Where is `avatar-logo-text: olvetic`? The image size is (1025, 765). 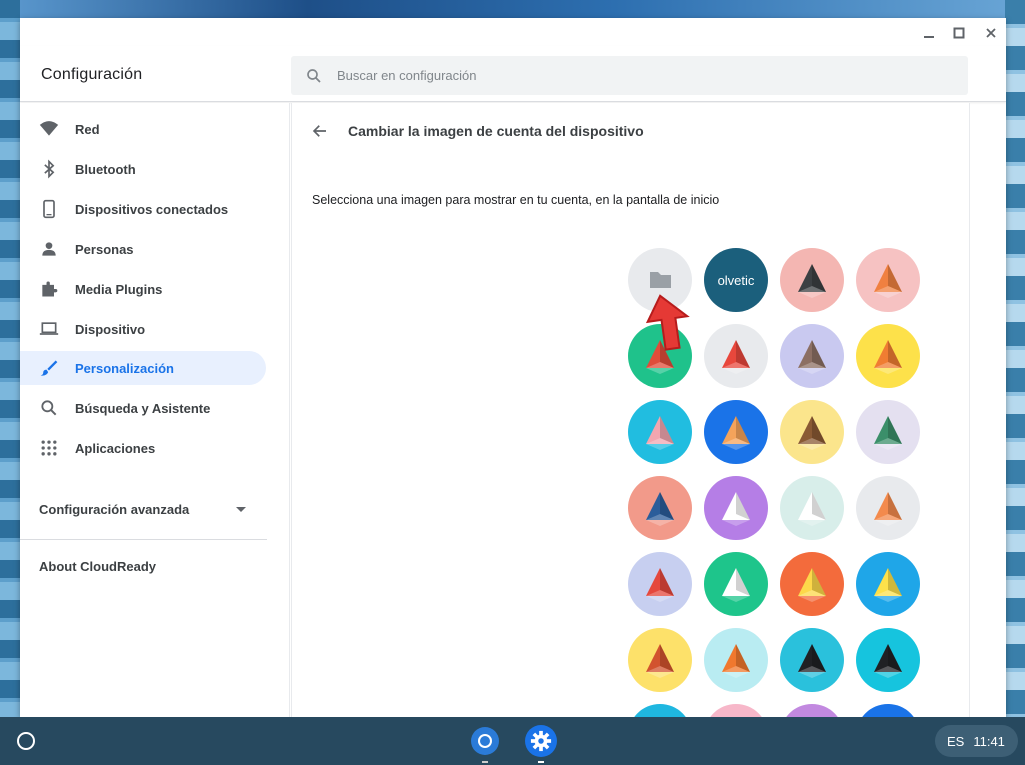 avatar-logo-text: olvetic is located at coordinates (736, 280).